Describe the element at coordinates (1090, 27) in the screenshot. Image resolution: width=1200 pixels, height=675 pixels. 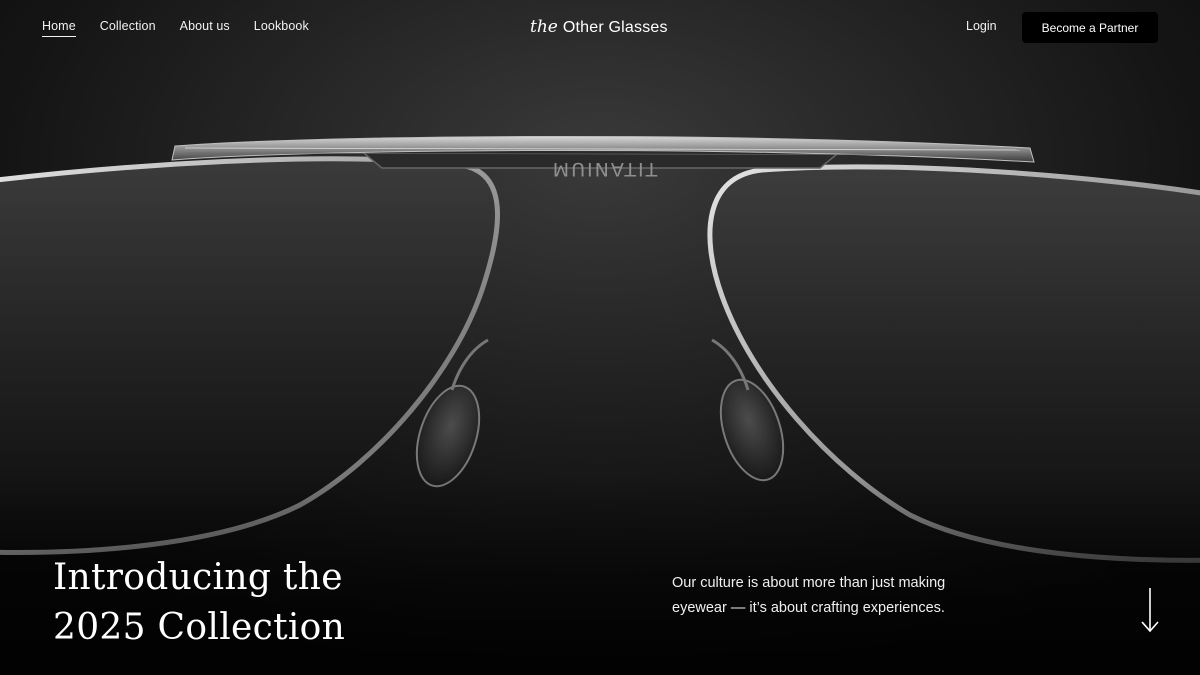
I see `become-partner-button: Become a Partner` at that location.